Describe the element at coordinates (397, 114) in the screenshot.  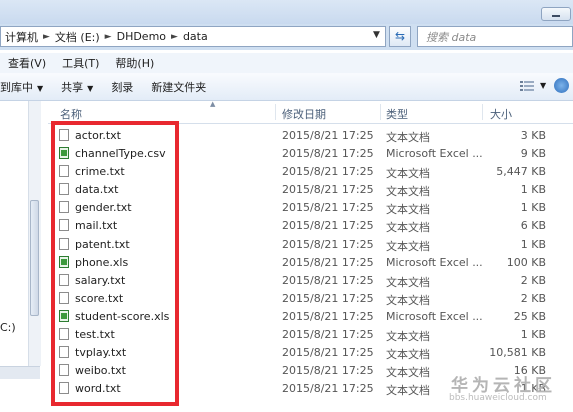
I see `column-type-header: 类型` at that location.